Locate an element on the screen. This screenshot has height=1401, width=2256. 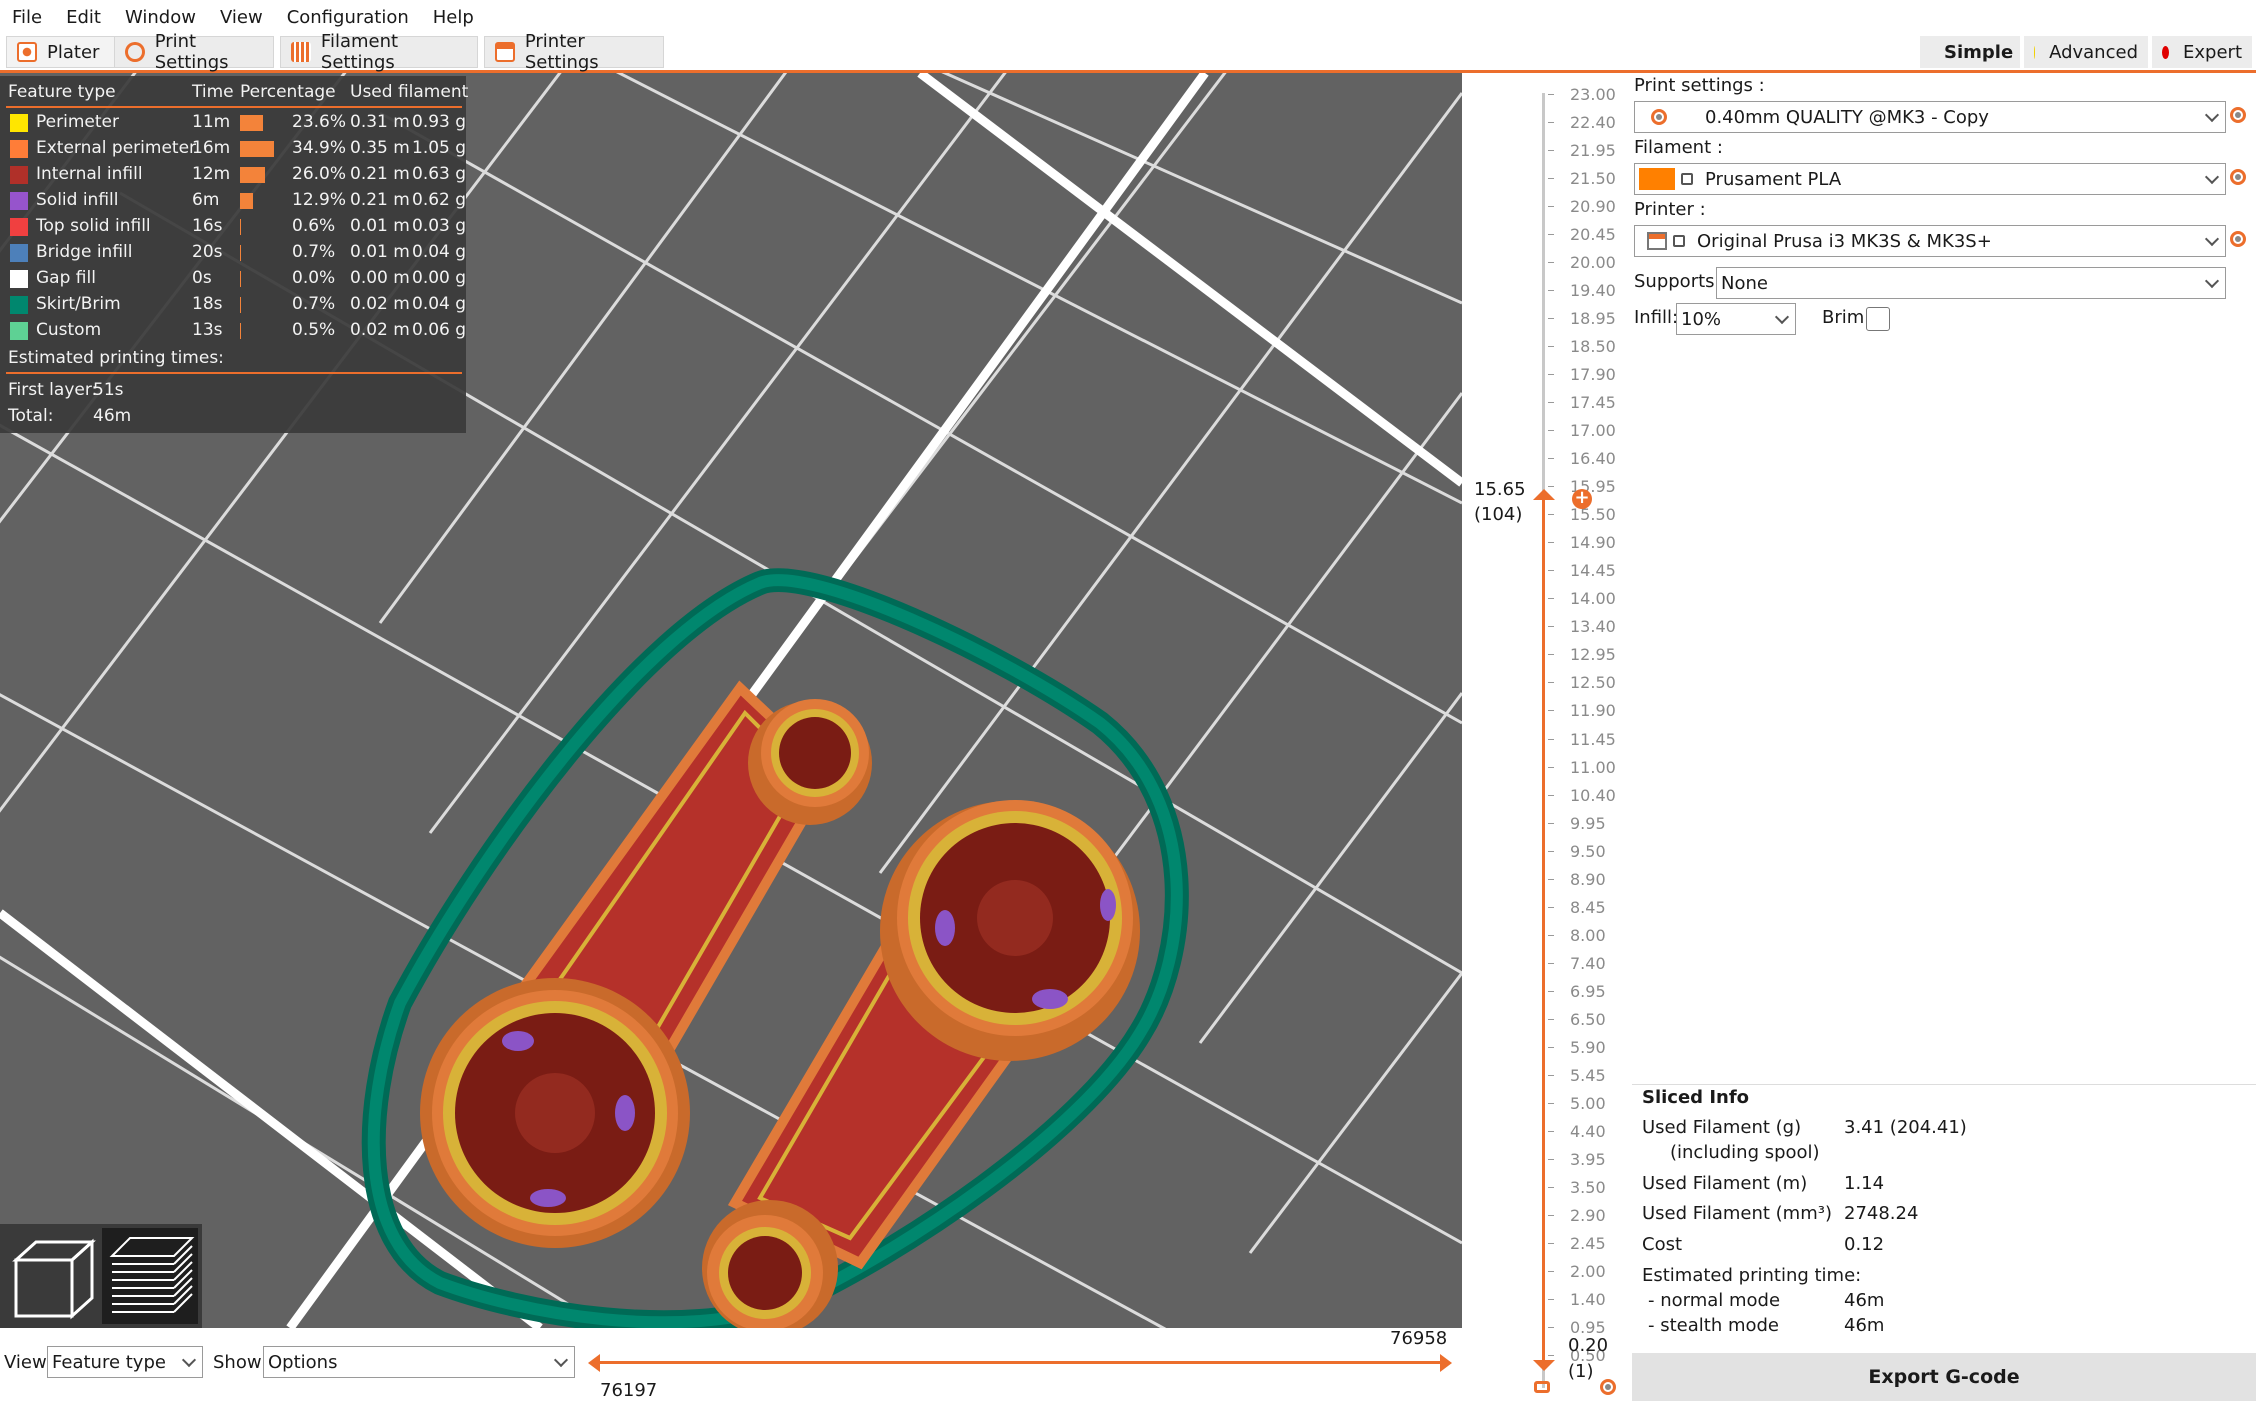
h-slider-min-value: 76197 is located at coordinates (629, 1390).